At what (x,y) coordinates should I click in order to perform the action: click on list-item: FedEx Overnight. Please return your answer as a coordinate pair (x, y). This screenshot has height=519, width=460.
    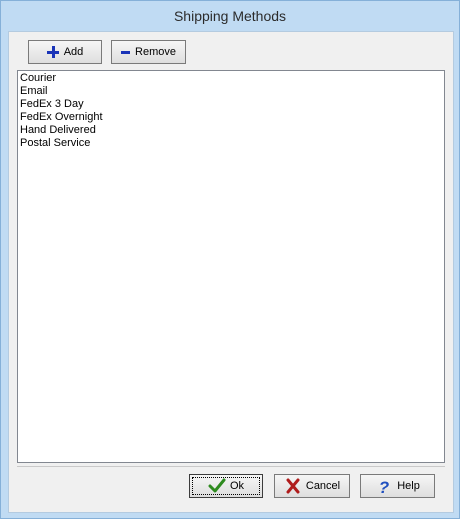
    Looking at the image, I should click on (231, 117).